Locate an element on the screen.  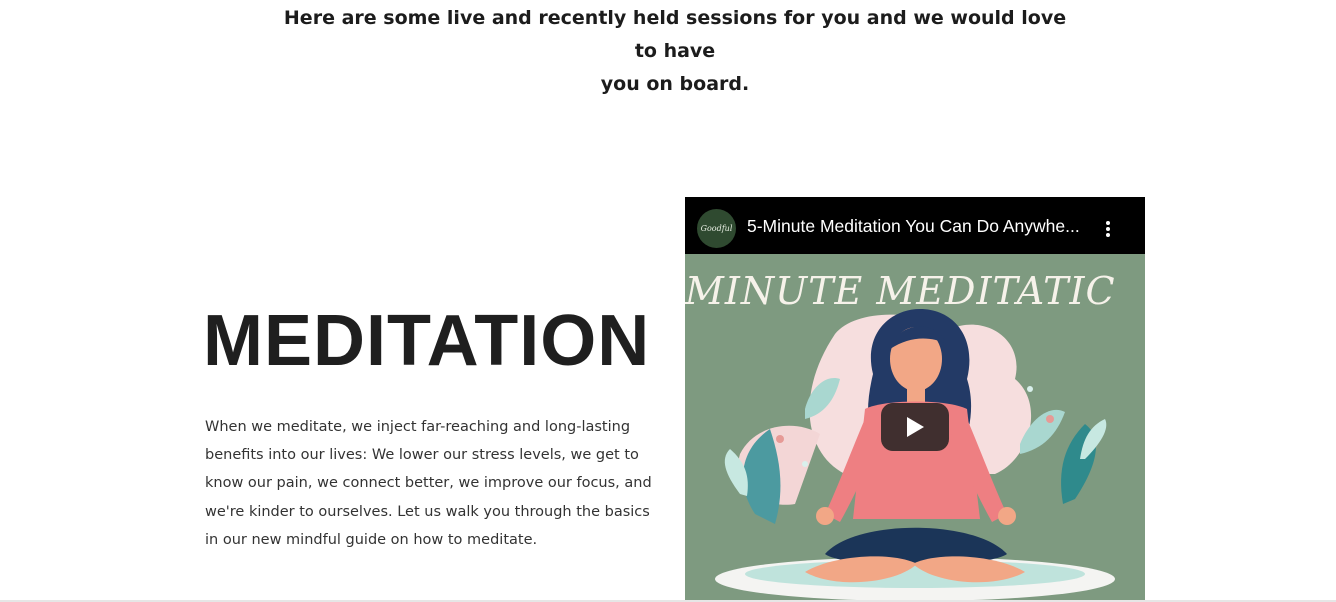
play-button is located at coordinates (915, 427).